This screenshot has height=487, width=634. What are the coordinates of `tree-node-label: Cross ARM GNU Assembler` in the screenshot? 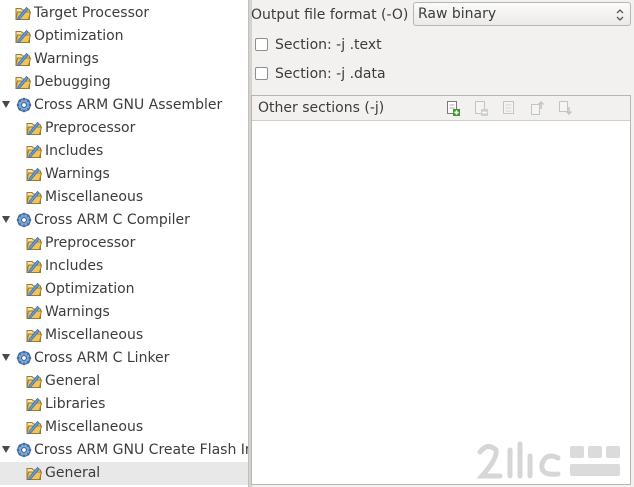 It's located at (128, 105).